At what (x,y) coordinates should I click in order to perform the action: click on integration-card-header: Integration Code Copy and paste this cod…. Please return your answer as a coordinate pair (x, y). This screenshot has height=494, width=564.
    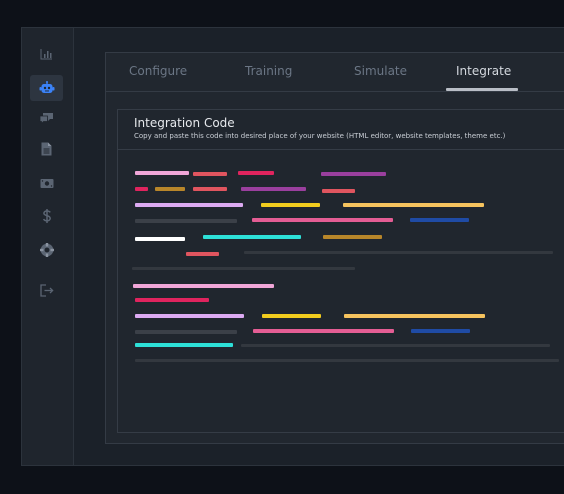
    Looking at the image, I should click on (341, 130).